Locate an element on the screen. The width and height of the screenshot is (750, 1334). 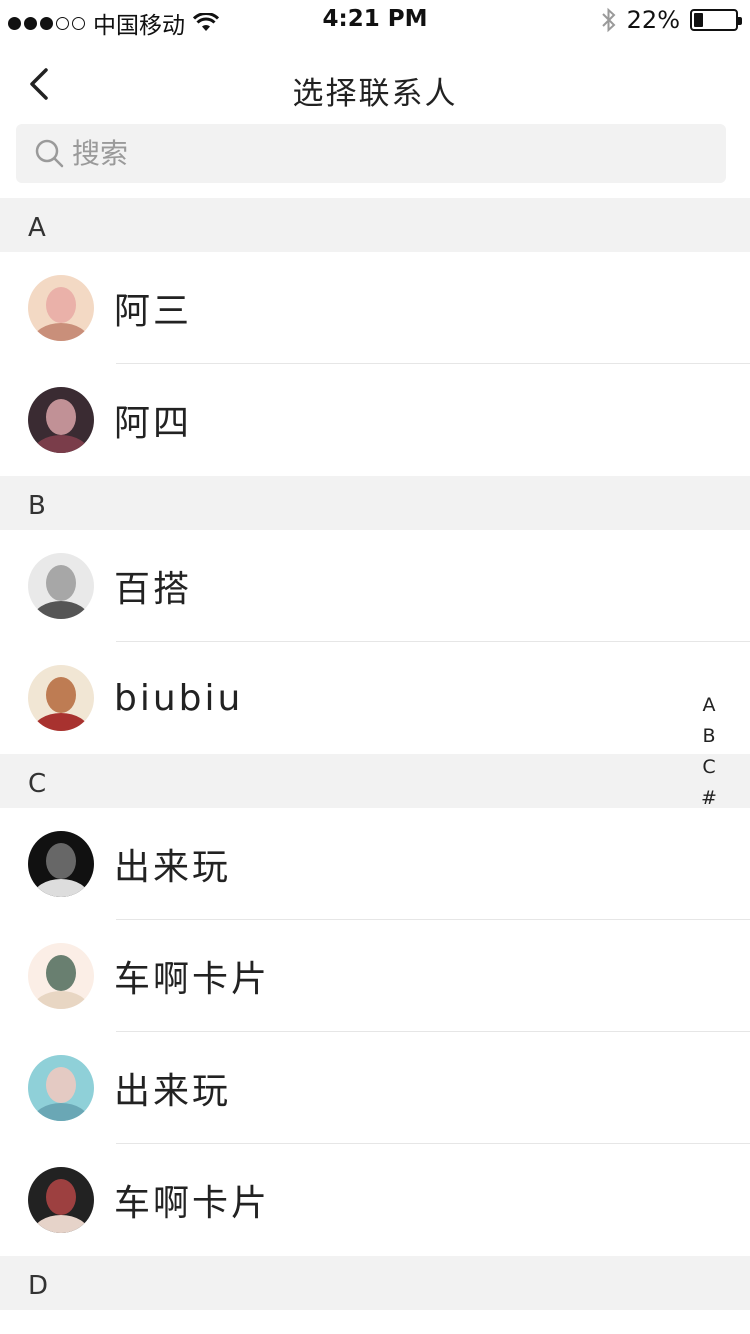
alphabet-index: A B C # is located at coordinates (709, 752).